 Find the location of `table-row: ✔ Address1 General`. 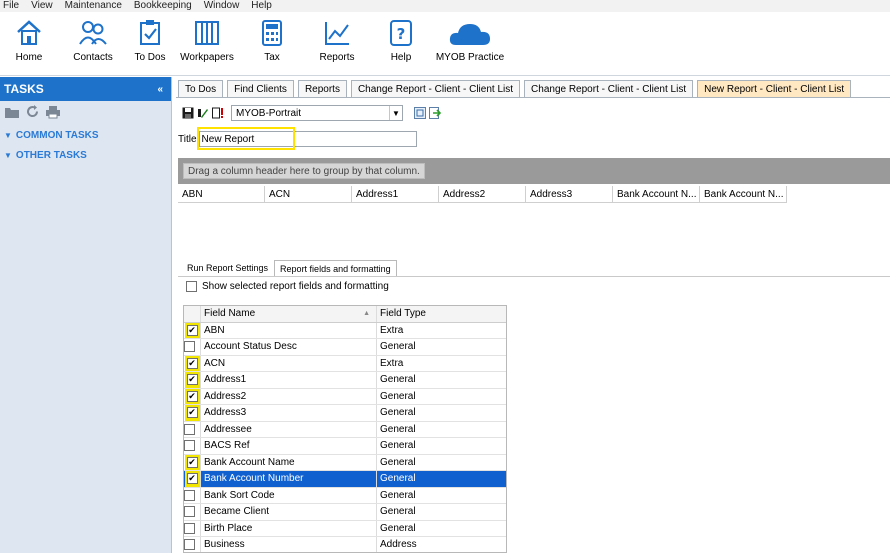

table-row: ✔ Address1 General is located at coordinates (345, 380).